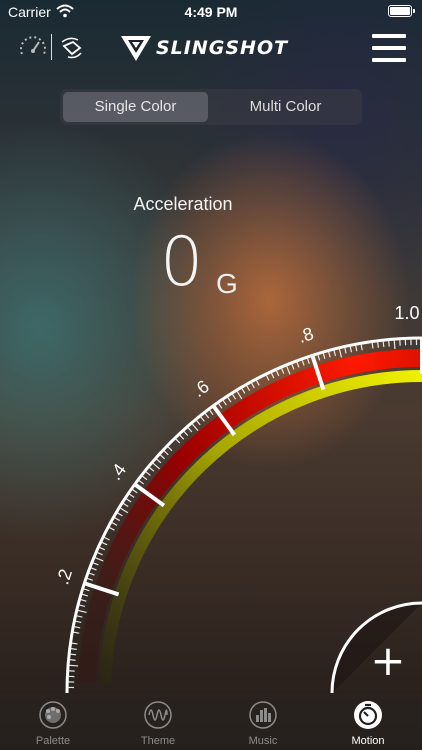  I want to click on tab-music: Music, so click(263, 723).